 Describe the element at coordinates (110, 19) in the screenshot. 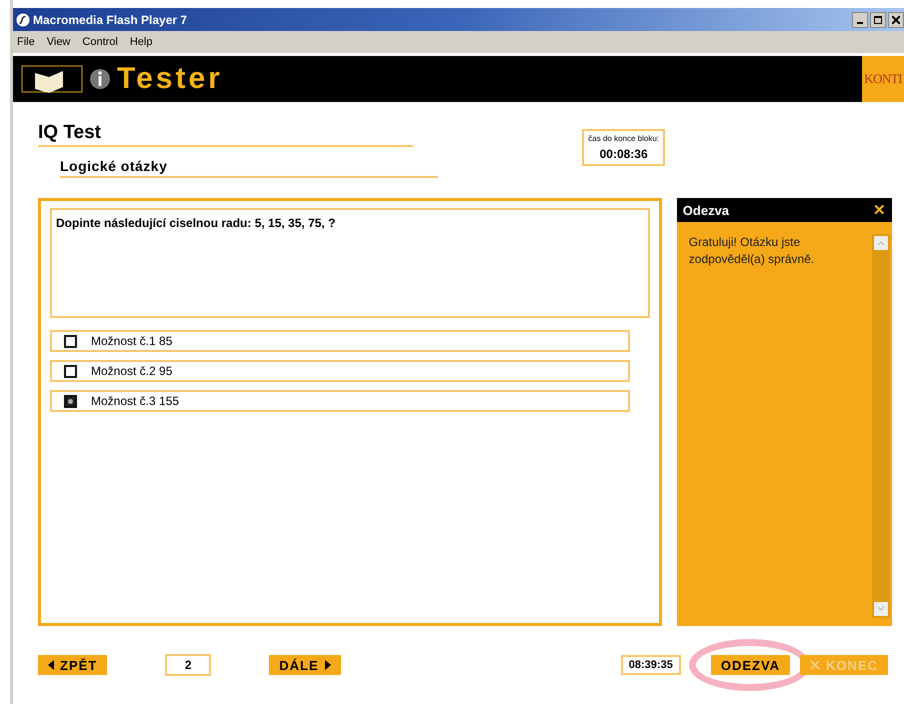

I see `window-title: Macromedia Flash Player 7` at that location.